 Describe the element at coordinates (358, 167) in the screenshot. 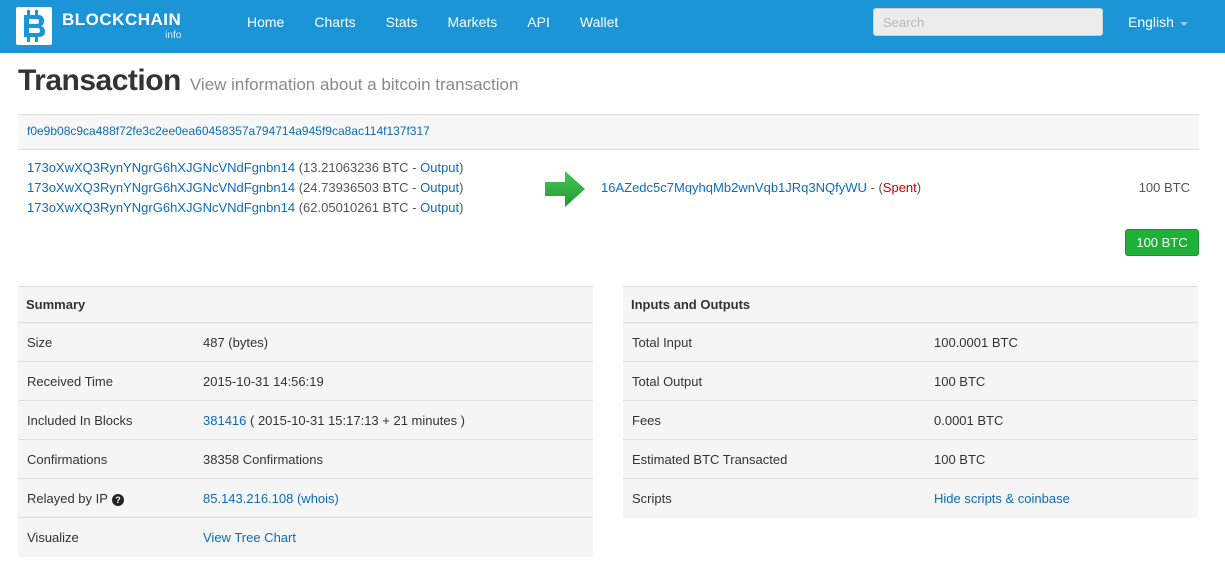

I see `input-amount: (13.21063236 BTC -` at that location.